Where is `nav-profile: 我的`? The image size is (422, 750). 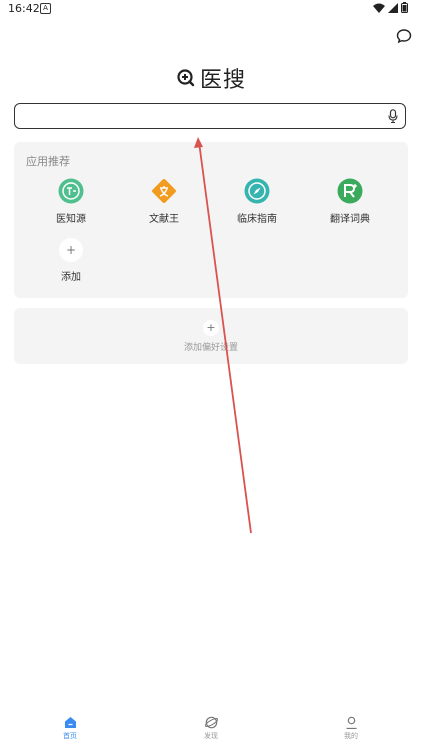
nav-profile: 我的 is located at coordinates (351, 728).